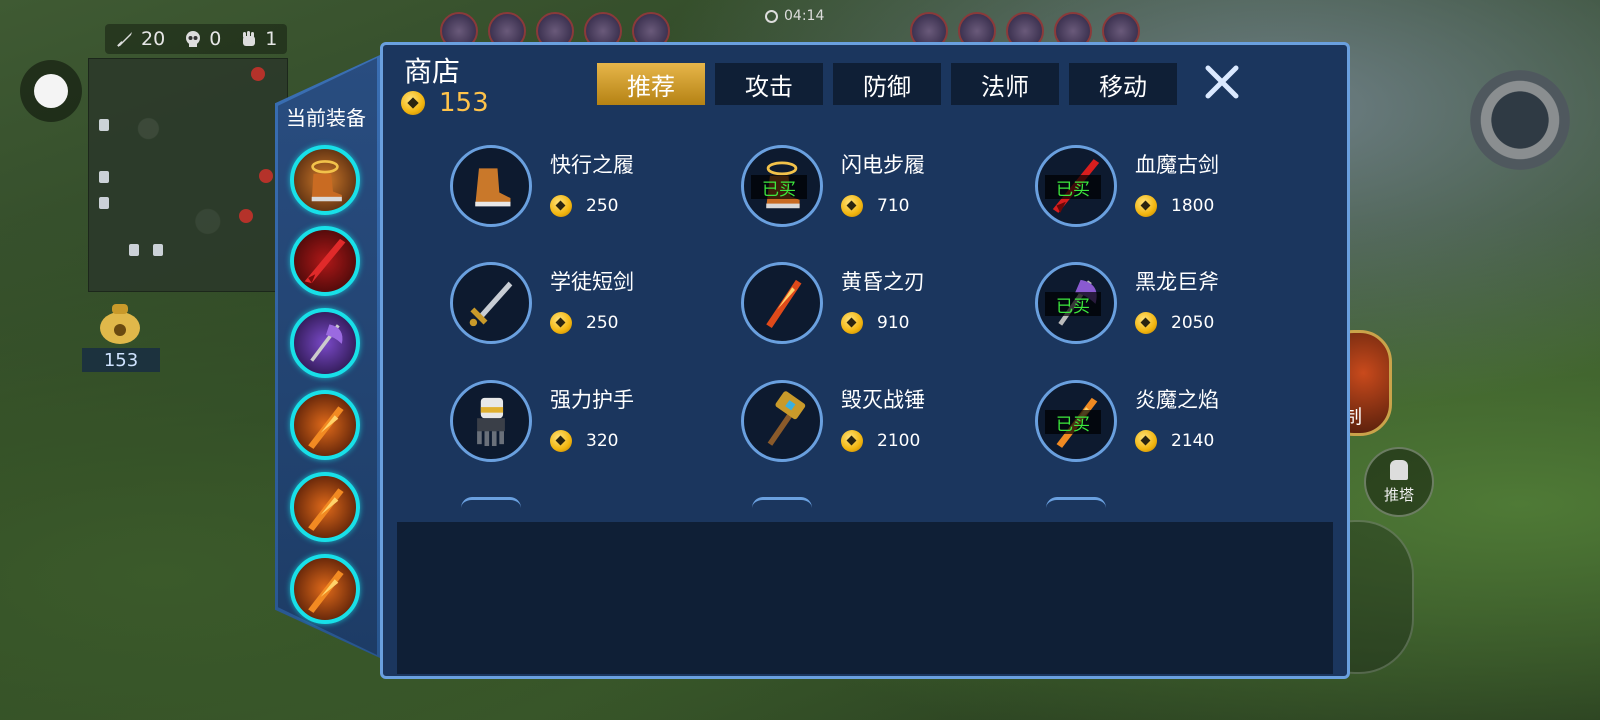 The width and height of the screenshot is (1600, 720). I want to click on equipped-slot-boots, so click(325, 180).